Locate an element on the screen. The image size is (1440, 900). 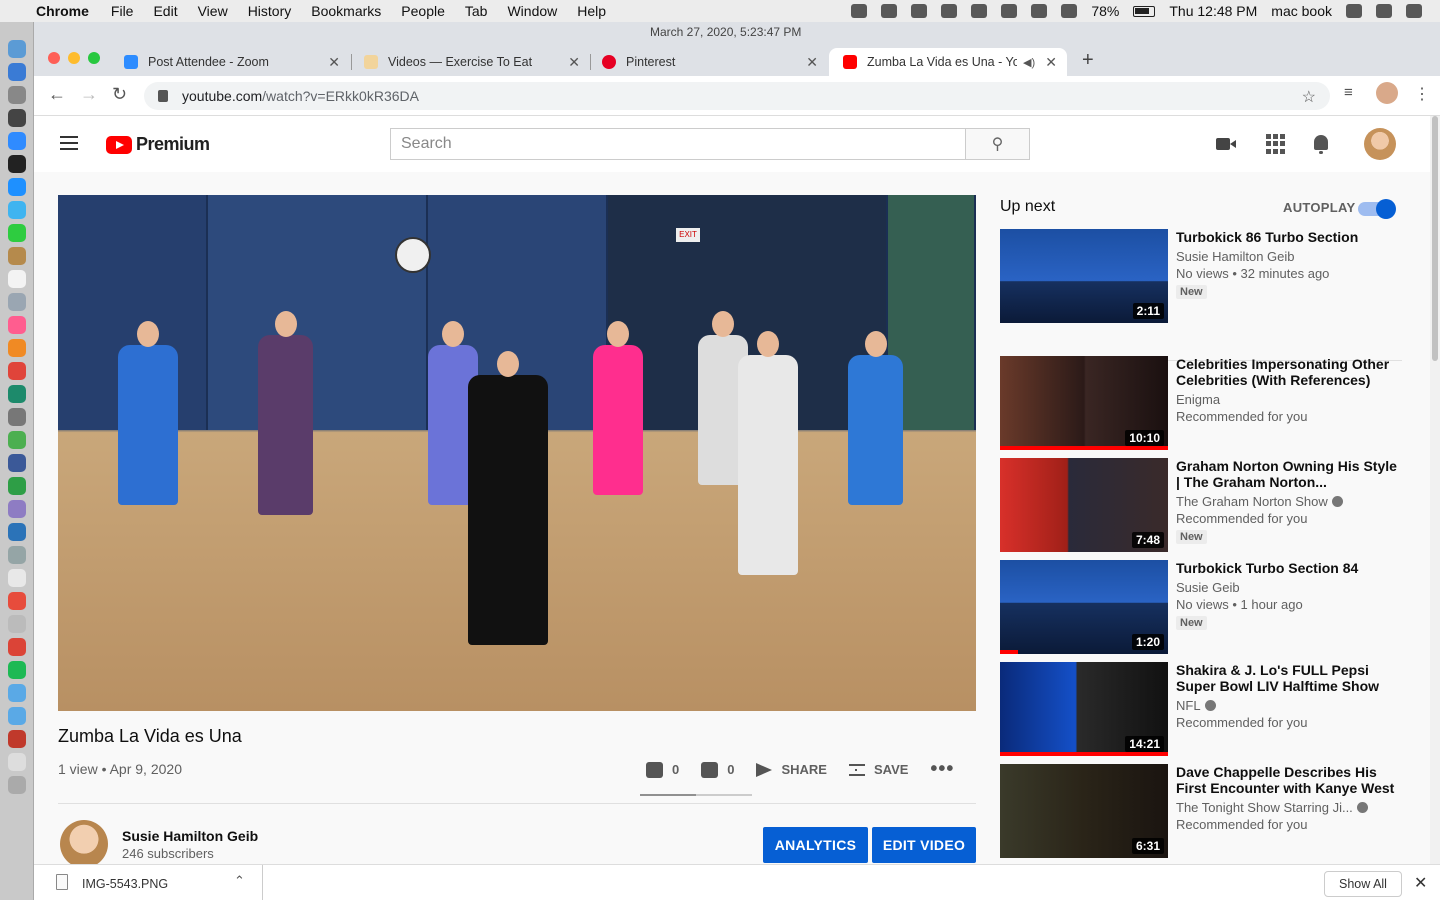
bookmark-star-icon: ☆ is located at coordinates (1309, 97).